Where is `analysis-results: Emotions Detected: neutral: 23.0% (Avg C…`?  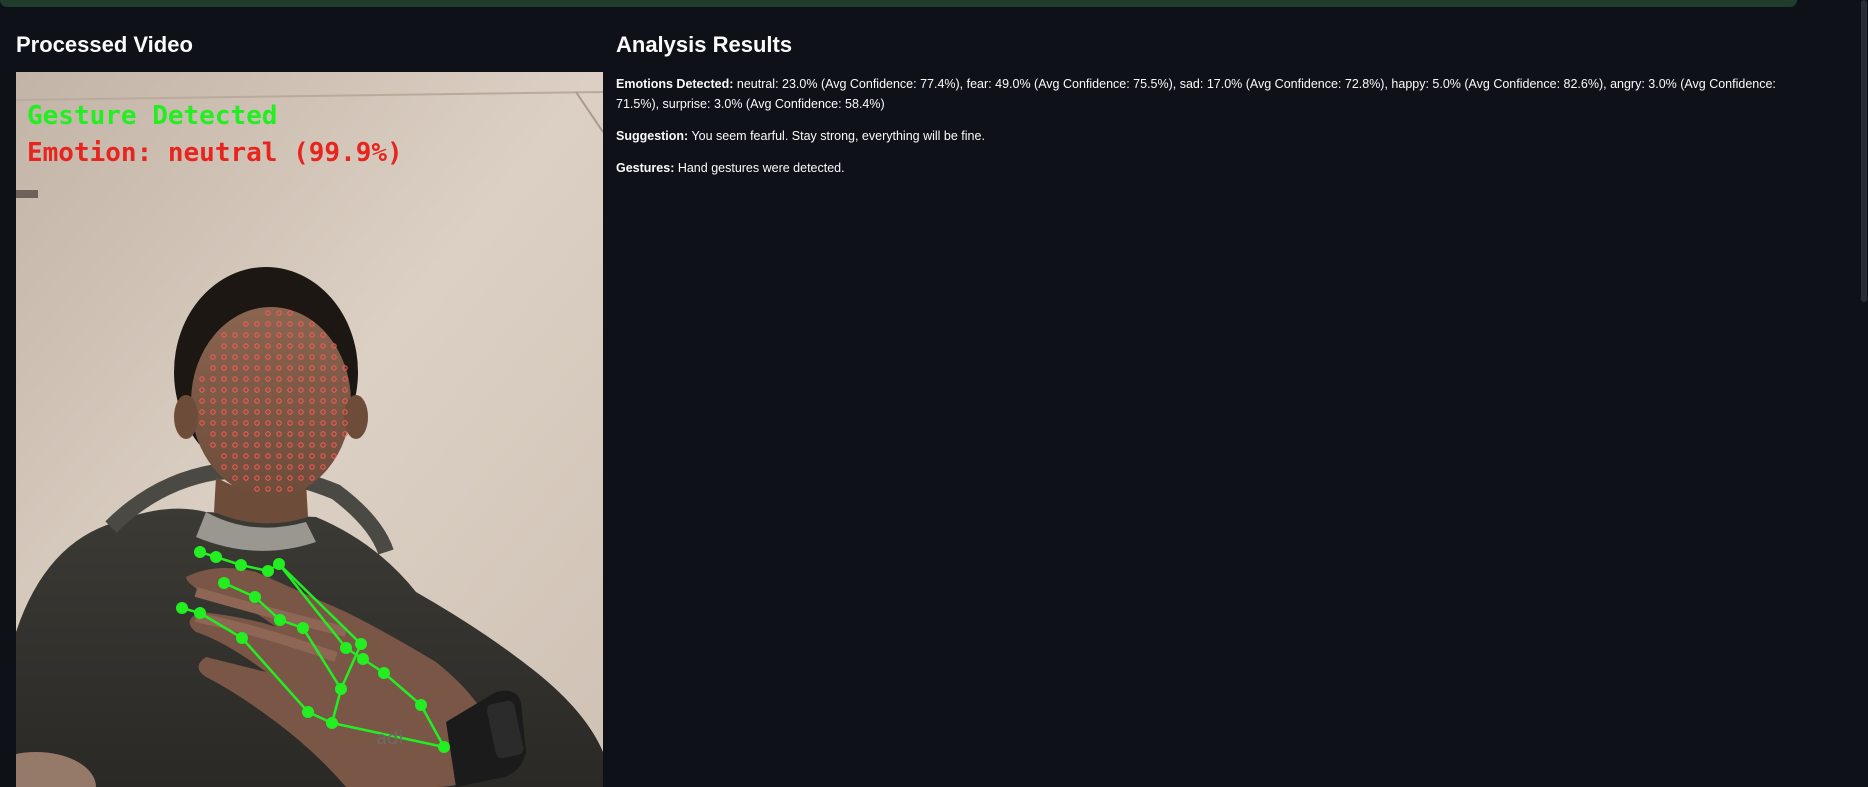 analysis-results: Emotions Detected: neutral: 23.0% (Avg C… is located at coordinates (1201, 132).